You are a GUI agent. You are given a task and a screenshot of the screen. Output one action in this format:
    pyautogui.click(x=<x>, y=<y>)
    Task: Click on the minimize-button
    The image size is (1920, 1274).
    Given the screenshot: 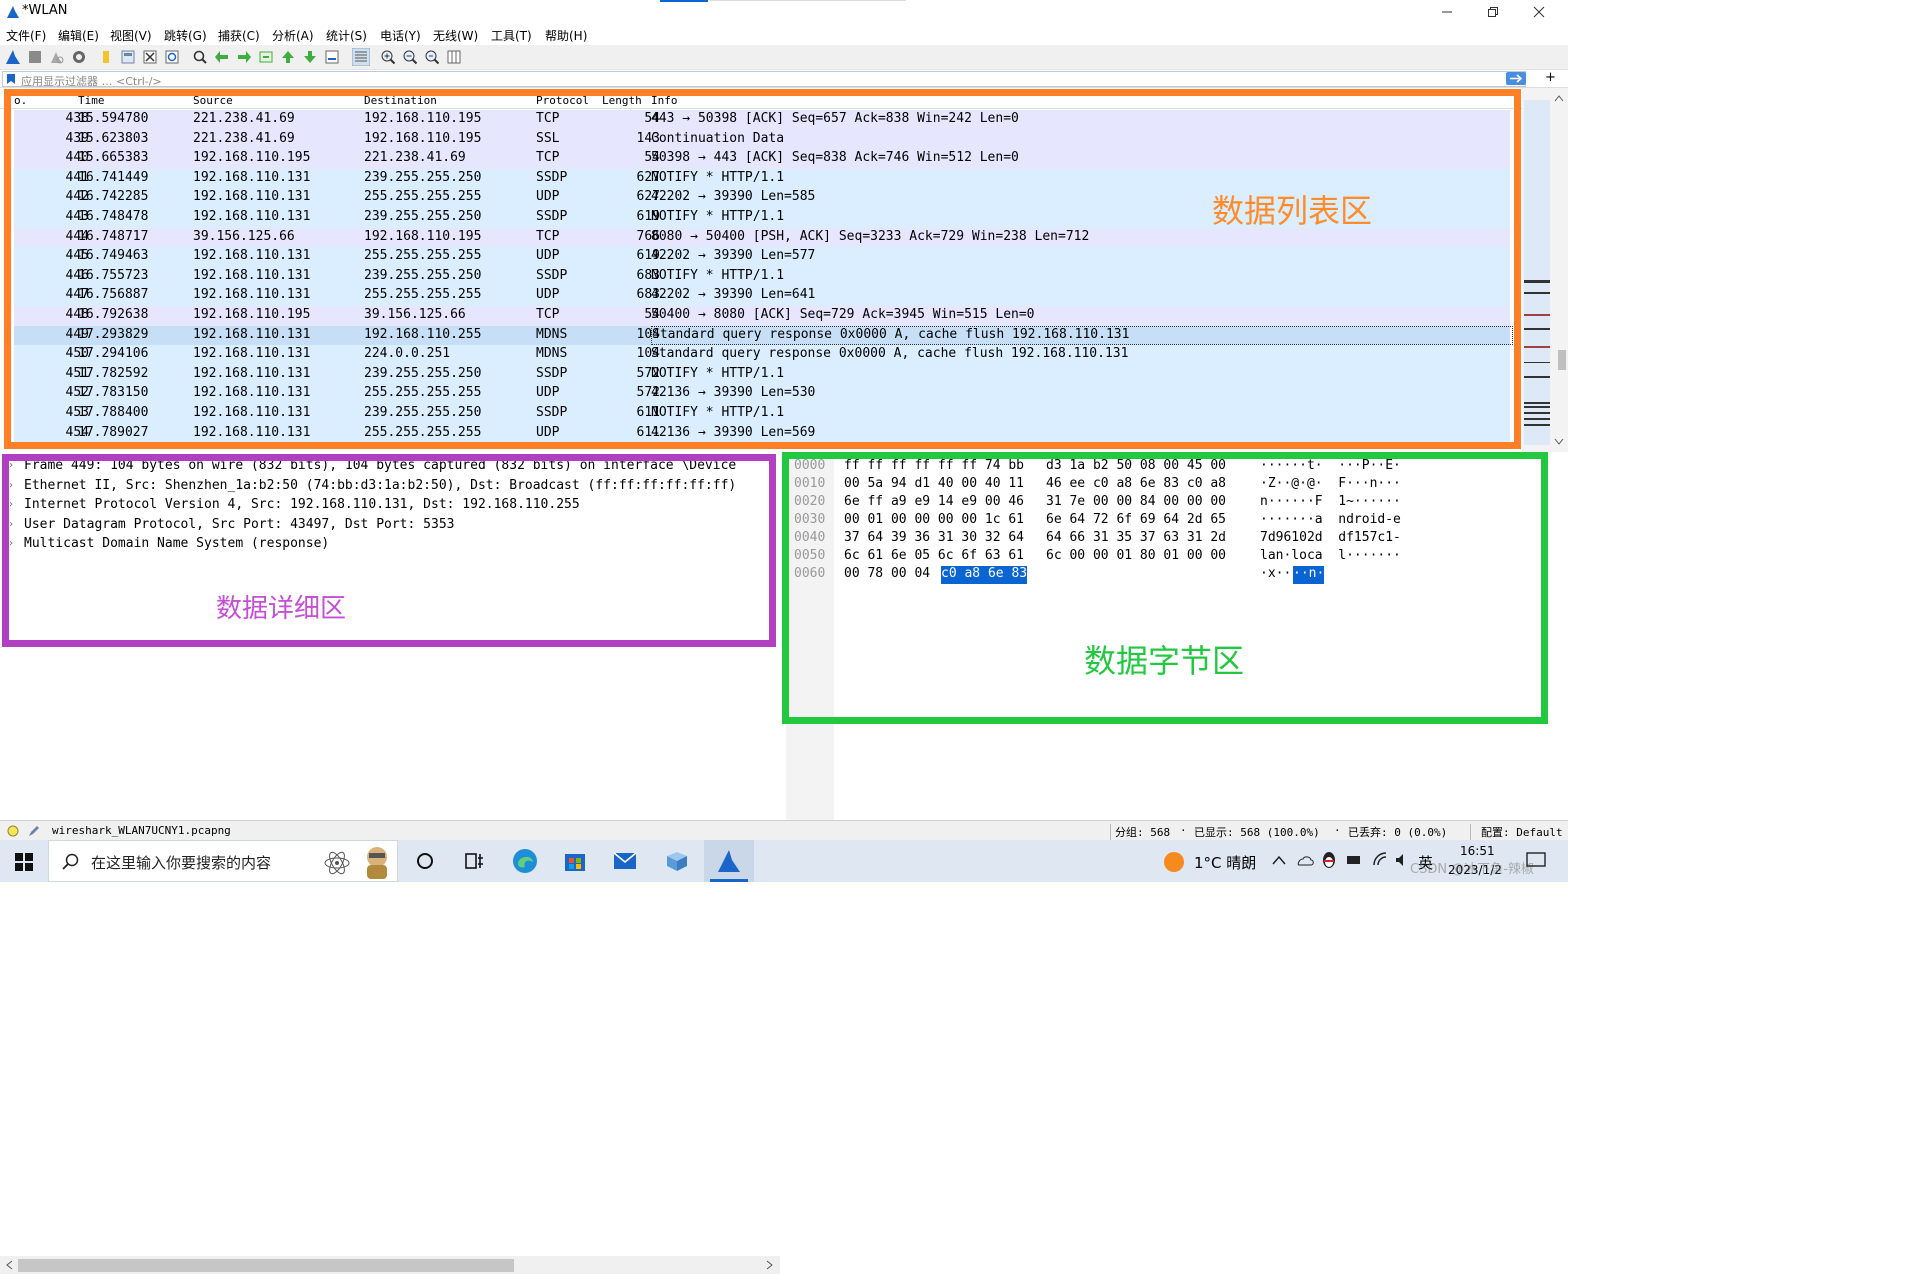 What is the action you would take?
    pyautogui.click(x=1447, y=12)
    